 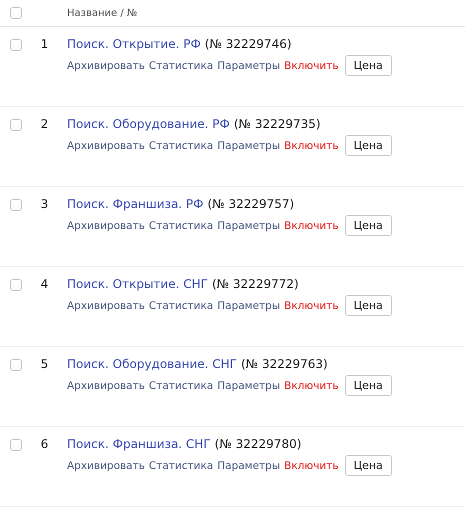 I want to click on row-number: 2, so click(x=45, y=124).